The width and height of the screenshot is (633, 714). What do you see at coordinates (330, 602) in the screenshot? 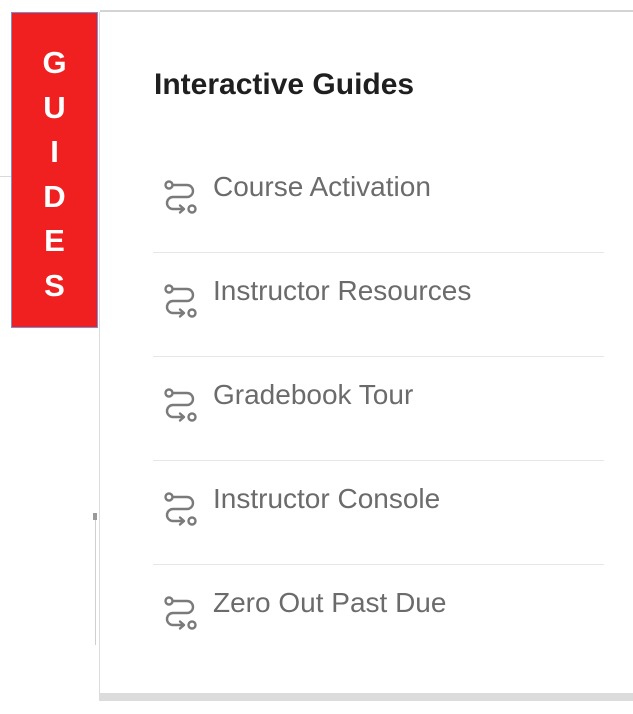
I see `guide-label: Zero Out Past Due` at bounding box center [330, 602].